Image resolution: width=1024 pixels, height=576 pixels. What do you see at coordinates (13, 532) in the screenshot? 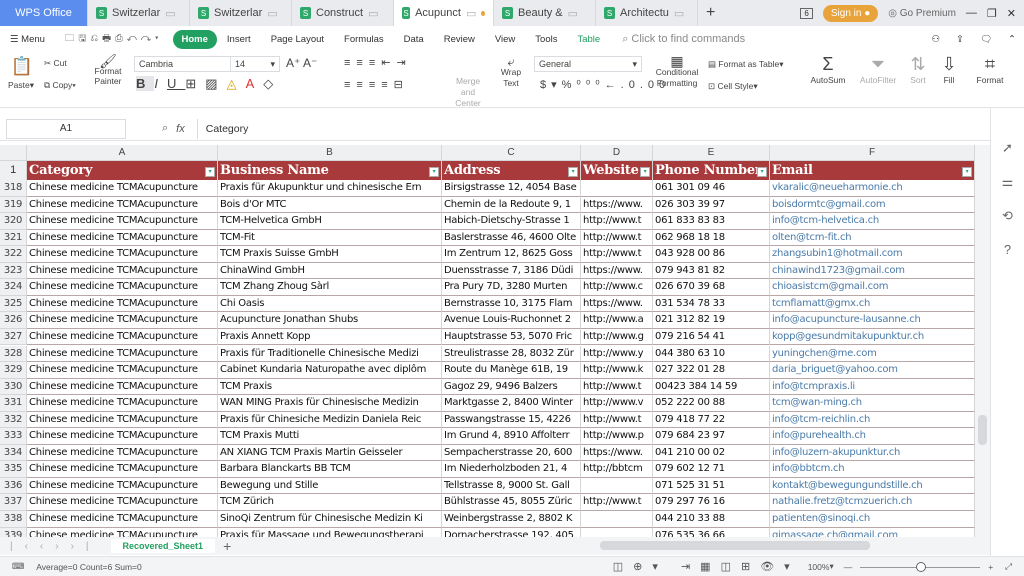
I see `row-number: 339` at bounding box center [13, 532].